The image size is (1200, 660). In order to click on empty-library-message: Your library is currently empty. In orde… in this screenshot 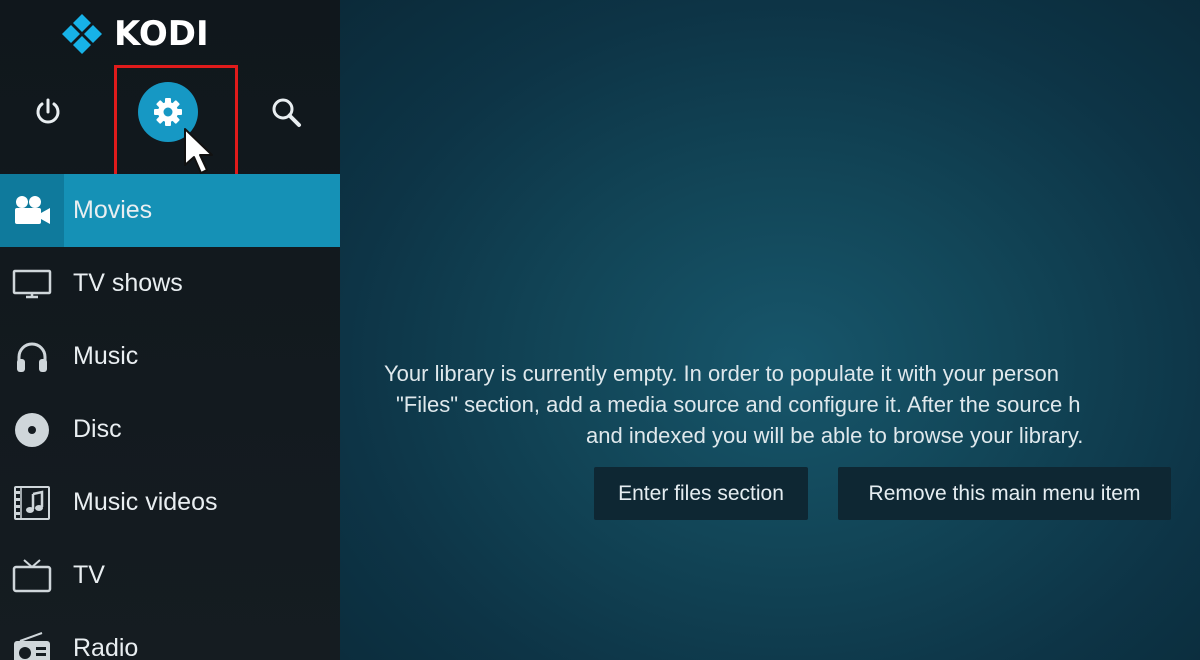, I will do `click(792, 404)`.